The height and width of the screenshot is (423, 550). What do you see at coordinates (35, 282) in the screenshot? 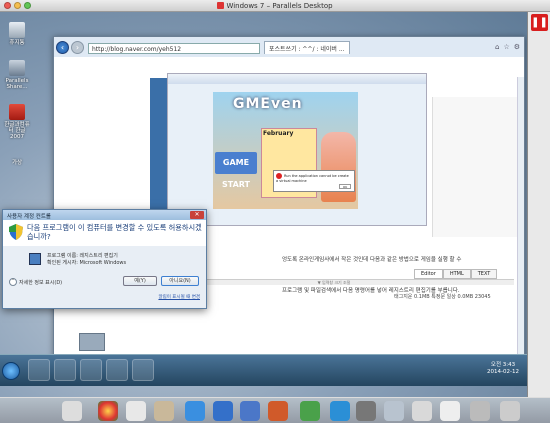
I see `uac-show-details: ˅ 자세한 정보 표시(D)` at bounding box center [35, 282].